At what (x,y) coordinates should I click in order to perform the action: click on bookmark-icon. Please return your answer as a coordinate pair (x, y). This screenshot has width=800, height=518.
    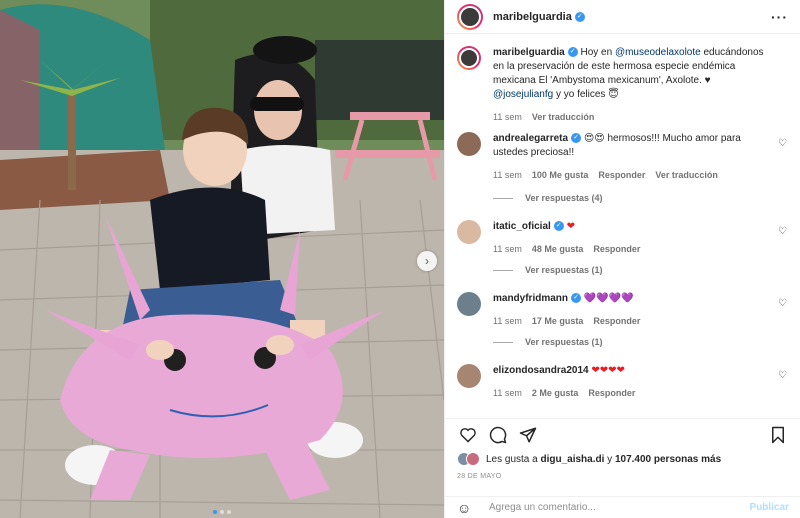
    Looking at the image, I should click on (778, 435).